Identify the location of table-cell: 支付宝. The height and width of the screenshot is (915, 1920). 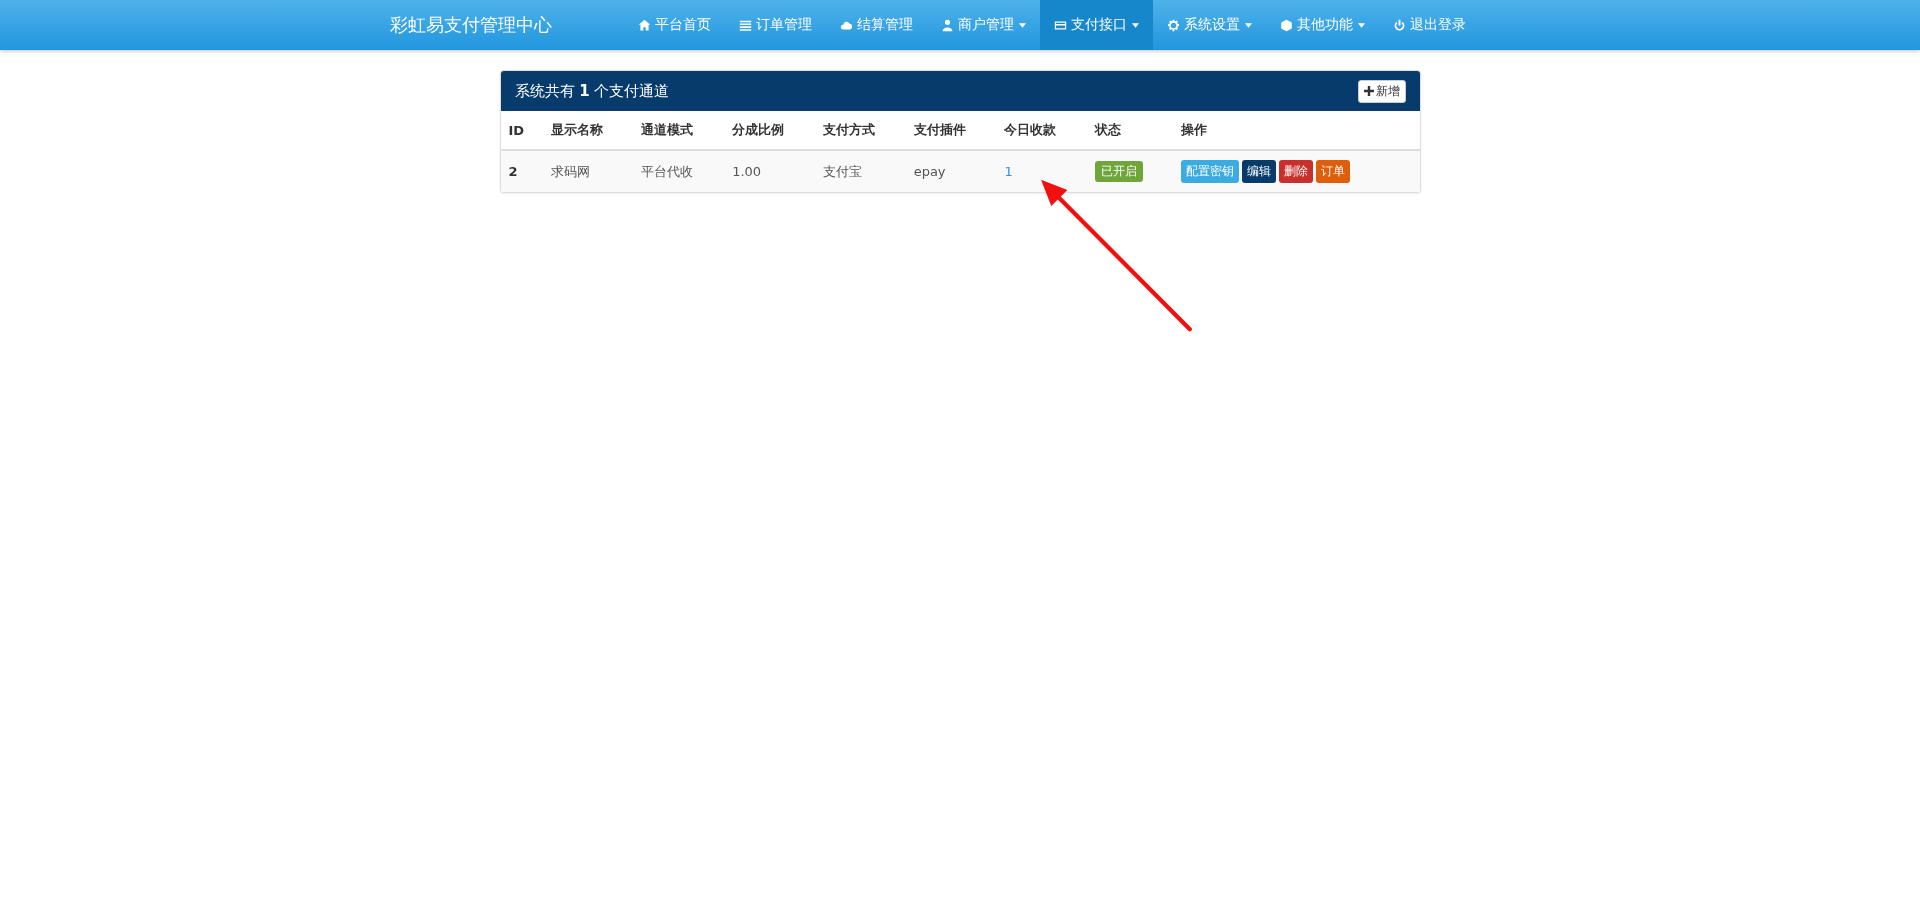
(860, 171).